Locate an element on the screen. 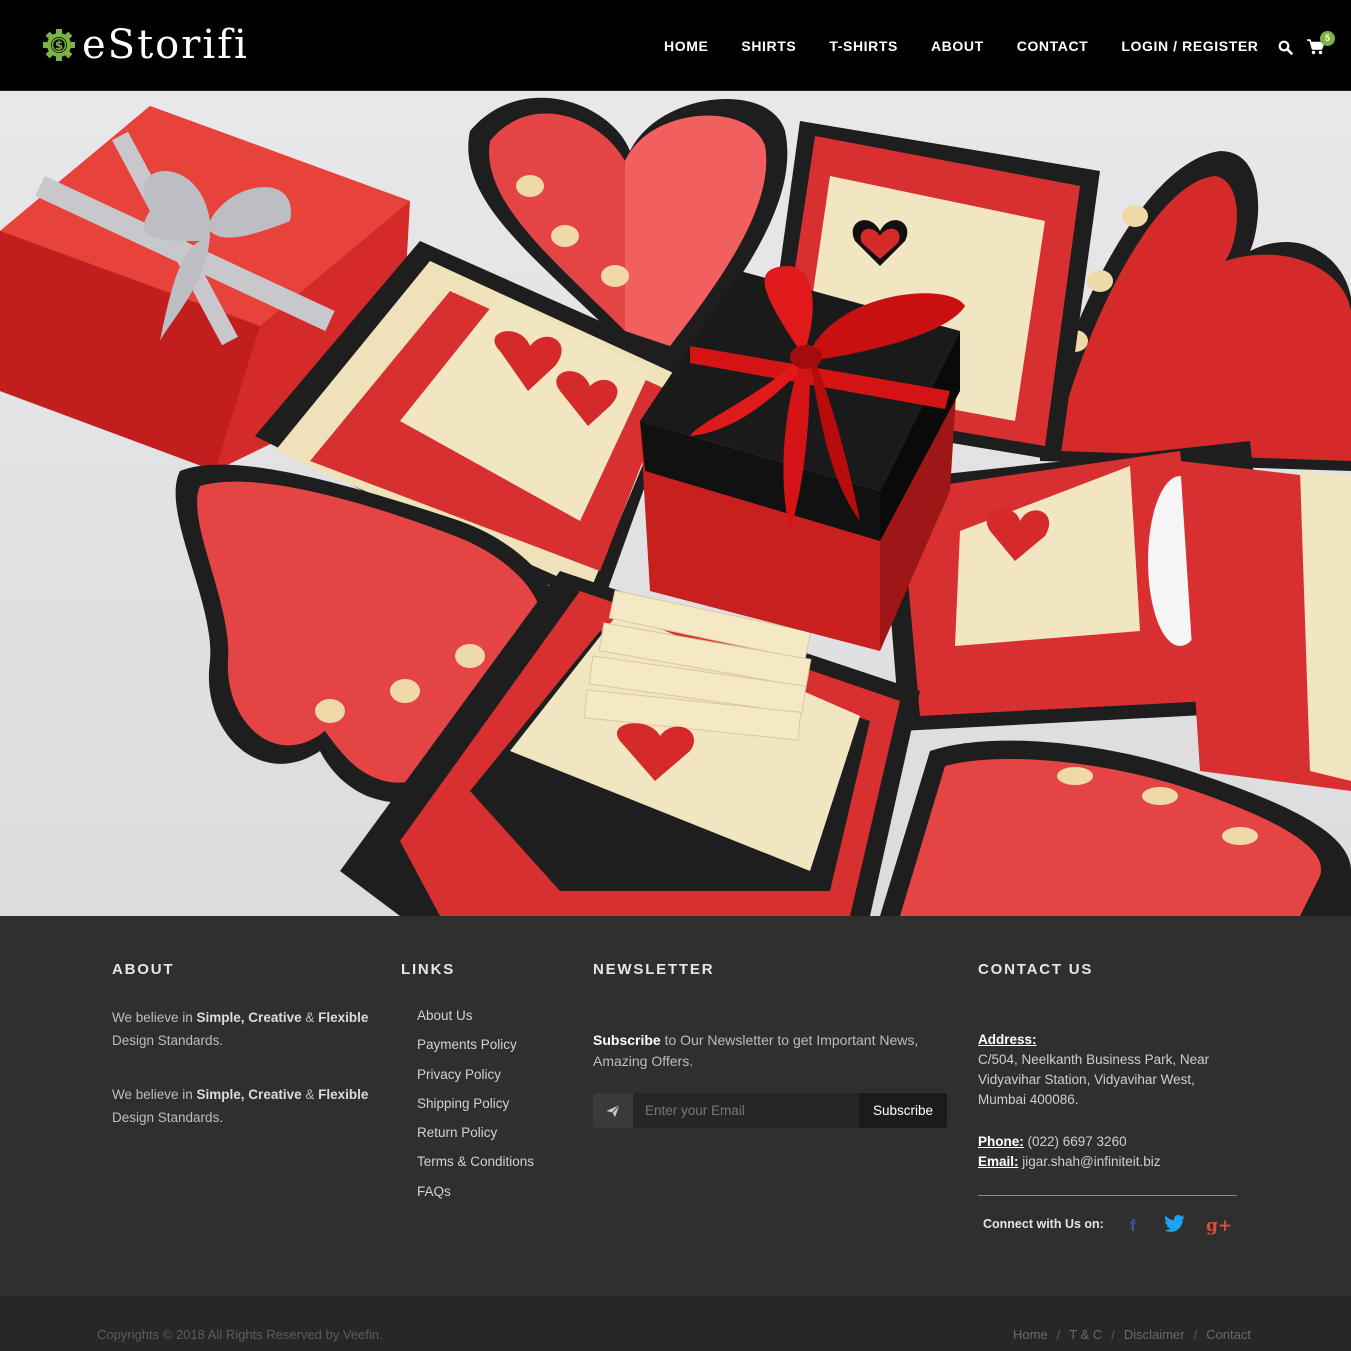  footer-newsletter-title: NEWSLETTER is located at coordinates (654, 969).